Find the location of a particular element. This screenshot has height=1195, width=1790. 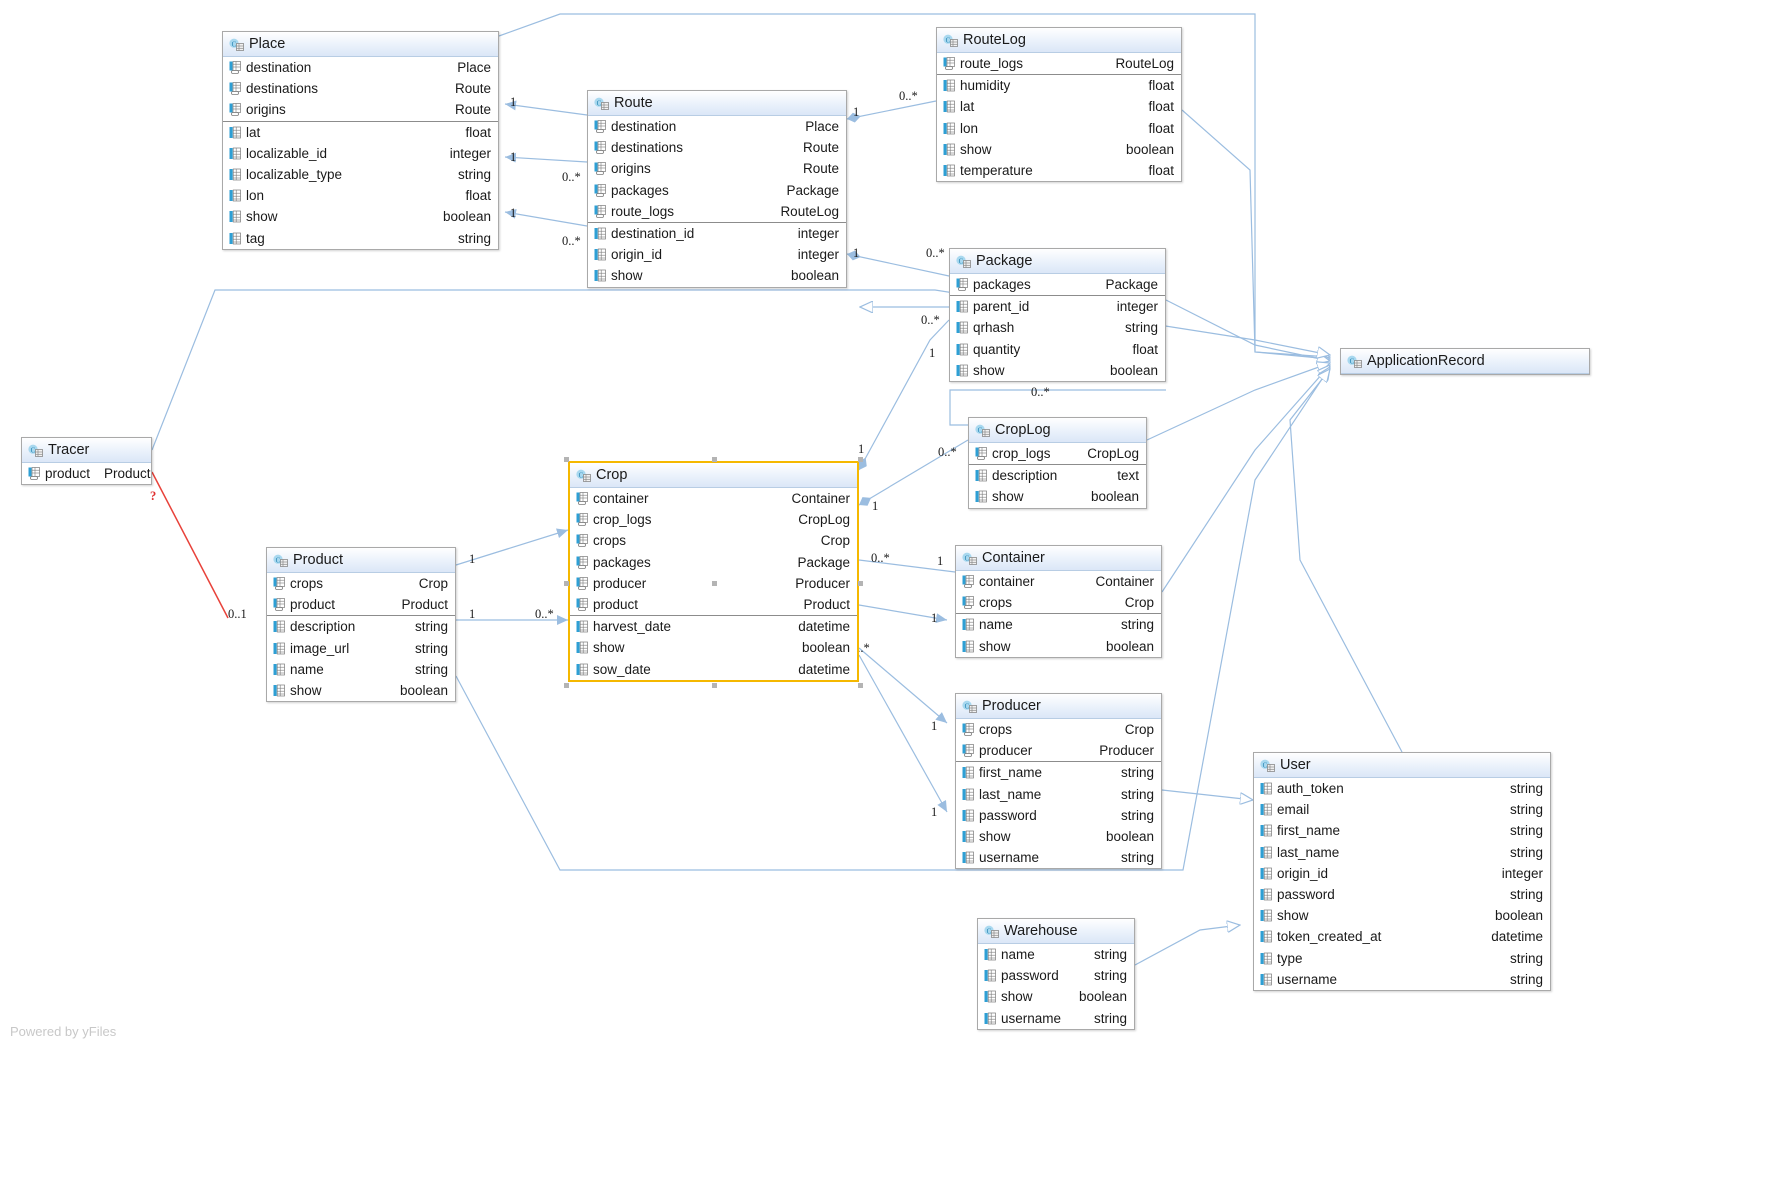

attribute-row: quantity float is located at coordinates (1057, 349).